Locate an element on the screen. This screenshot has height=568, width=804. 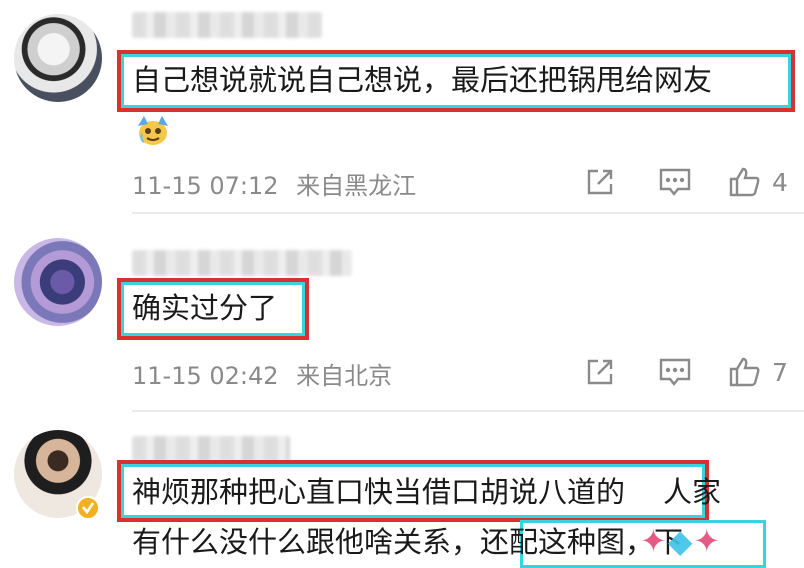
emoji-icon is located at coordinates (152, 129).